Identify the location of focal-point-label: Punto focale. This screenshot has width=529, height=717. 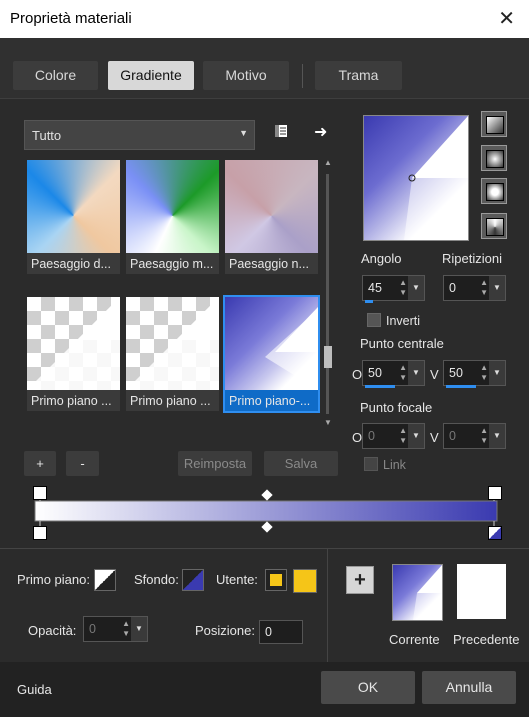
(396, 407).